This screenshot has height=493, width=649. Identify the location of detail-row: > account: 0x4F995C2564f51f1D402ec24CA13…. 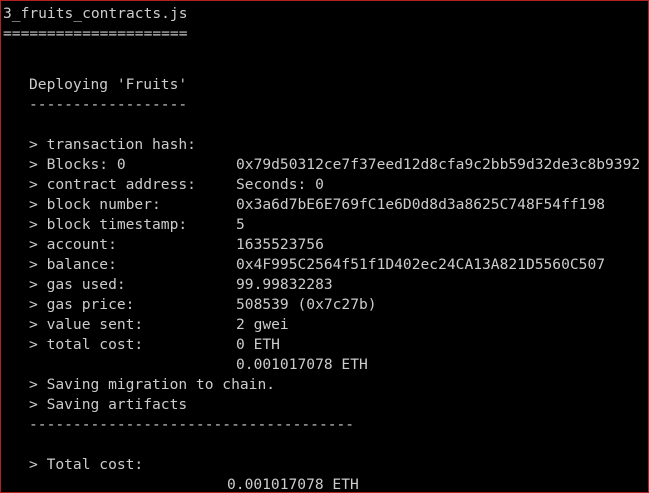
(338, 244).